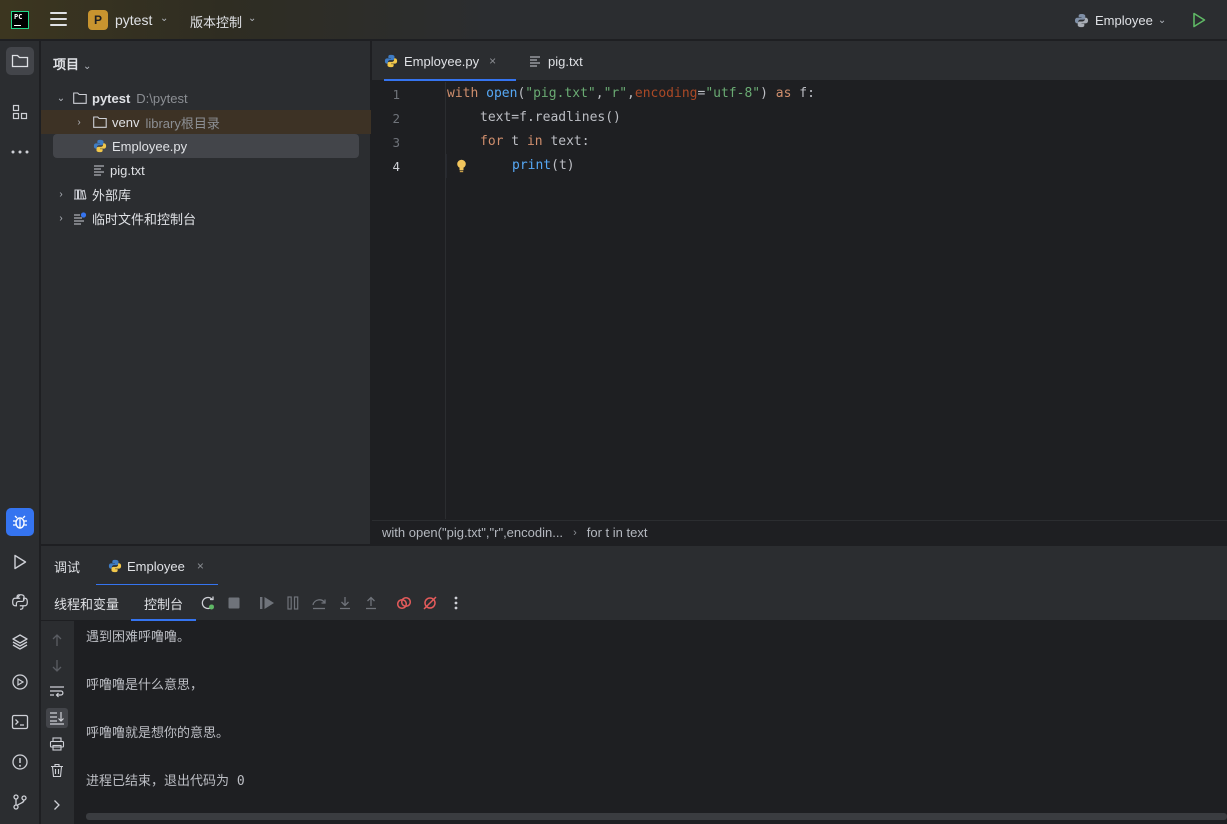  What do you see at coordinates (20, 61) in the screenshot?
I see `project-folder-icon` at bounding box center [20, 61].